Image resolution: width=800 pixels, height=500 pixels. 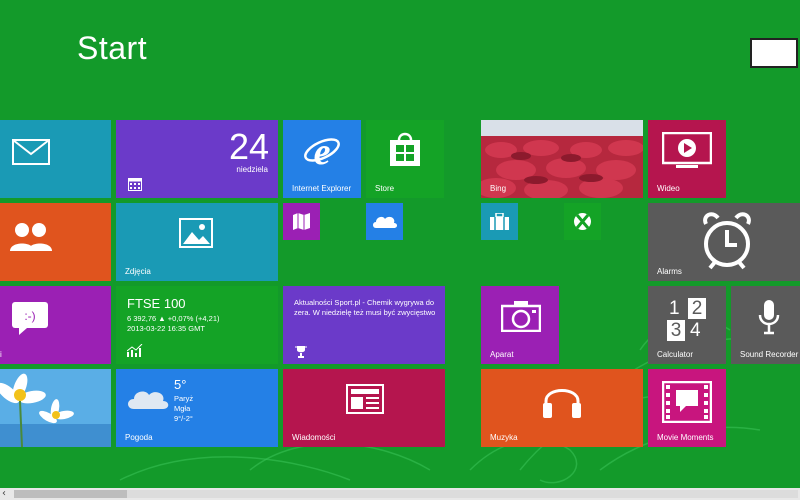 I want to click on travel-icon, so click(x=499, y=221).